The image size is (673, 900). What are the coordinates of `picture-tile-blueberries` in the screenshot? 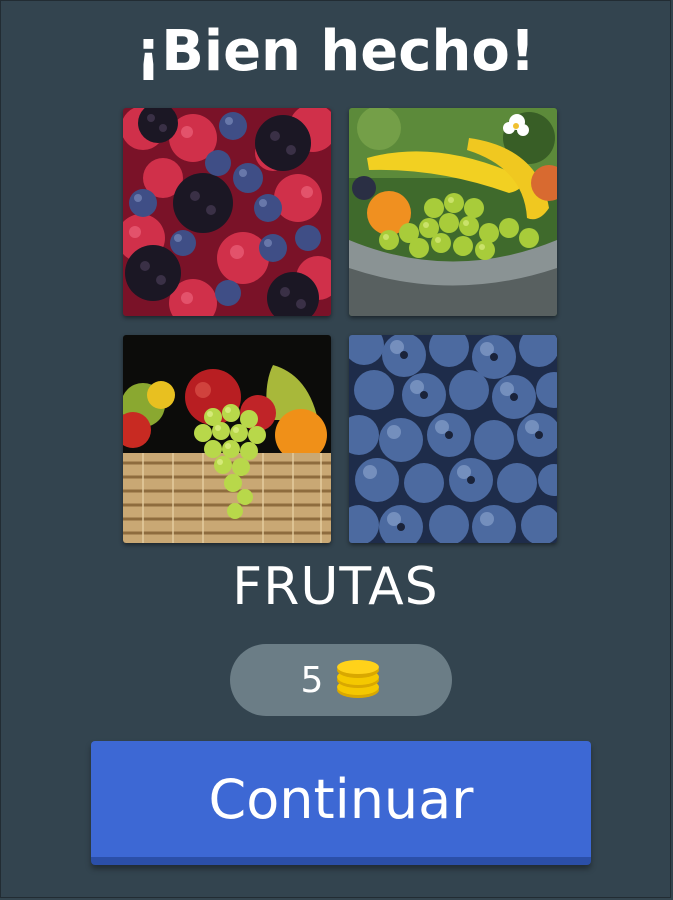 It's located at (453, 439).